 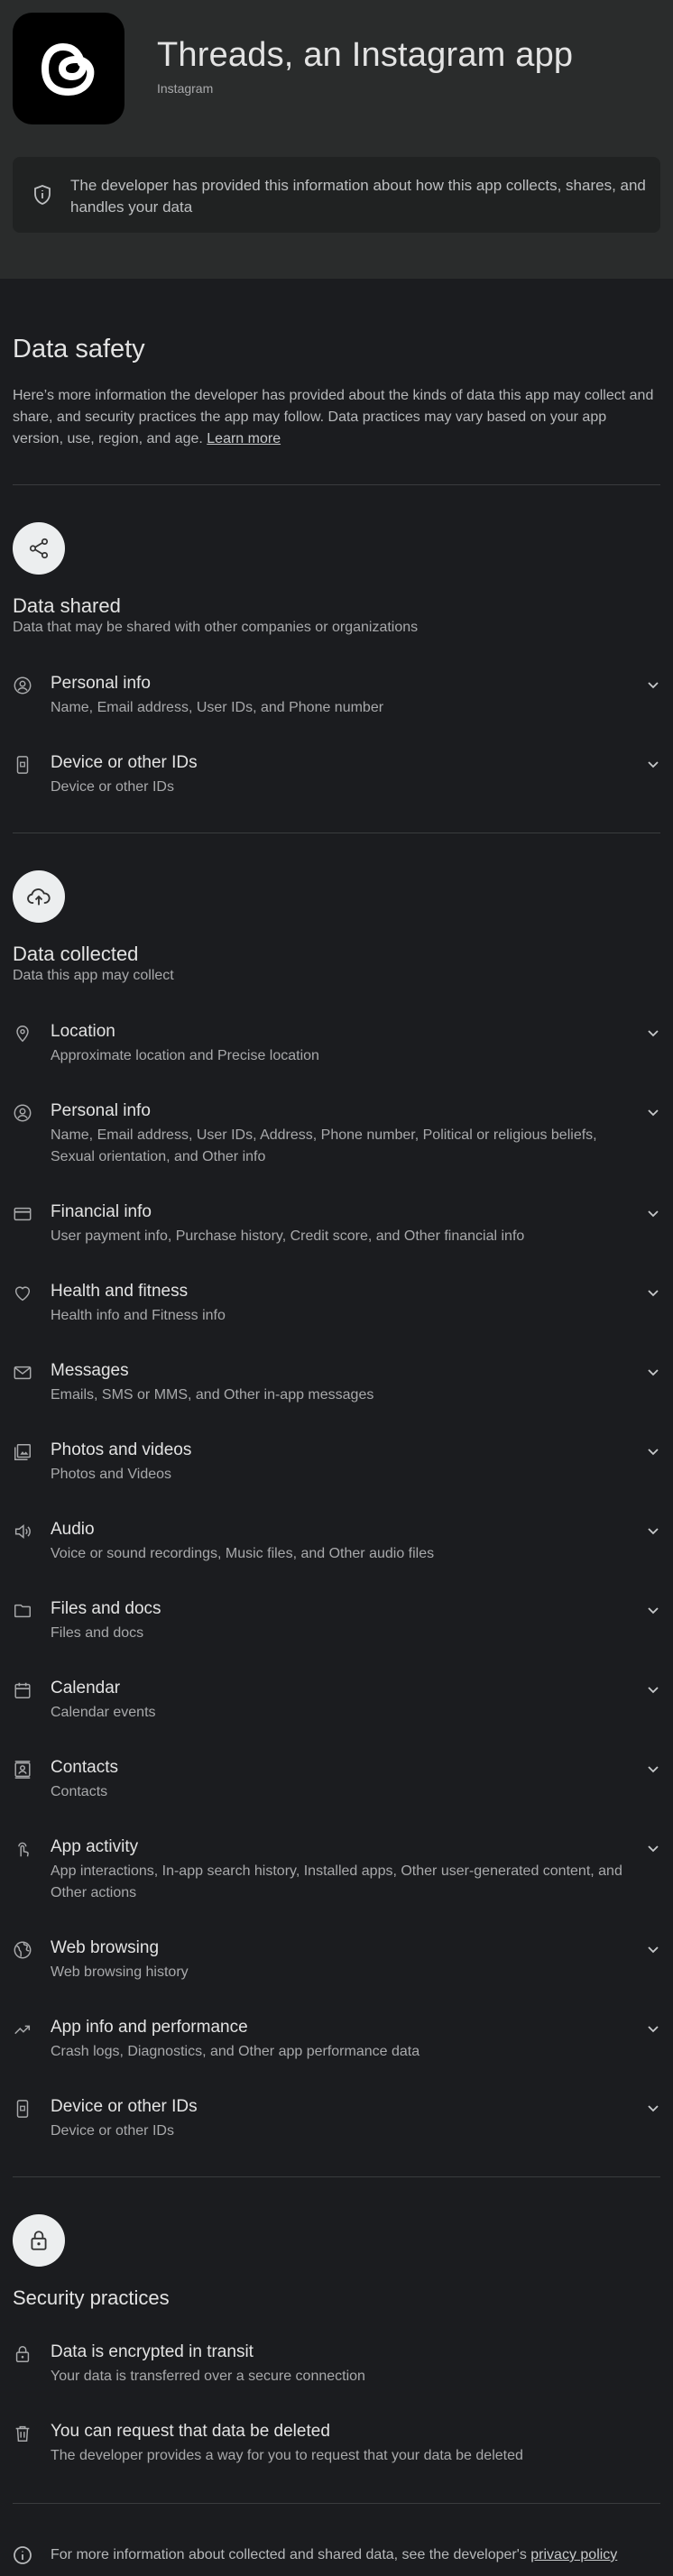 What do you see at coordinates (573, 2554) in the screenshot?
I see `privacy-policy-link: privacy policy` at bounding box center [573, 2554].